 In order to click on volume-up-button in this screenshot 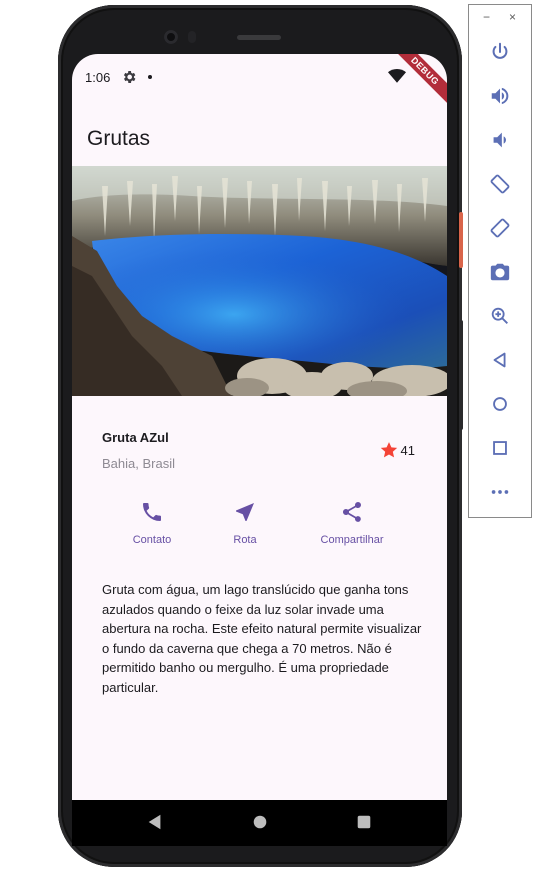, I will do `click(500, 96)`.